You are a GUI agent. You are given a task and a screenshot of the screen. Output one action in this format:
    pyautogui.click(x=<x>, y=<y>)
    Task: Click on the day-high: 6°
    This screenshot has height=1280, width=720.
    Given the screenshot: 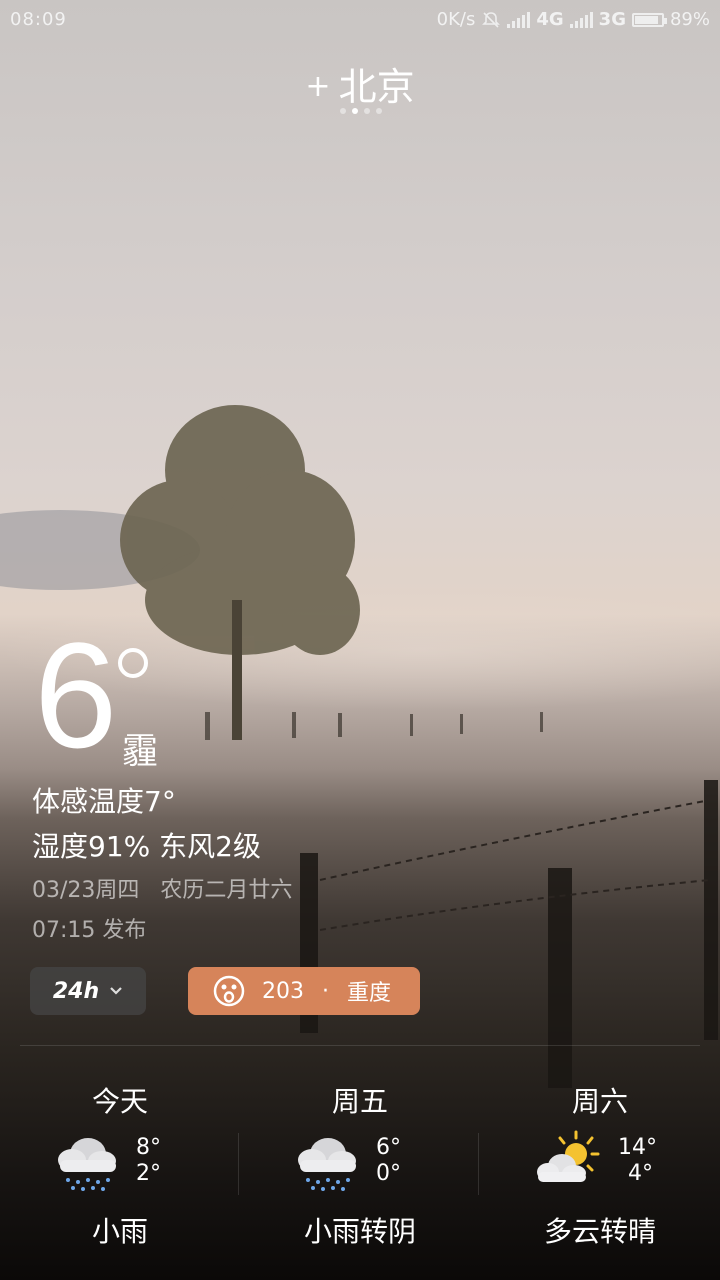 What is the action you would take?
    pyautogui.click(x=388, y=1147)
    